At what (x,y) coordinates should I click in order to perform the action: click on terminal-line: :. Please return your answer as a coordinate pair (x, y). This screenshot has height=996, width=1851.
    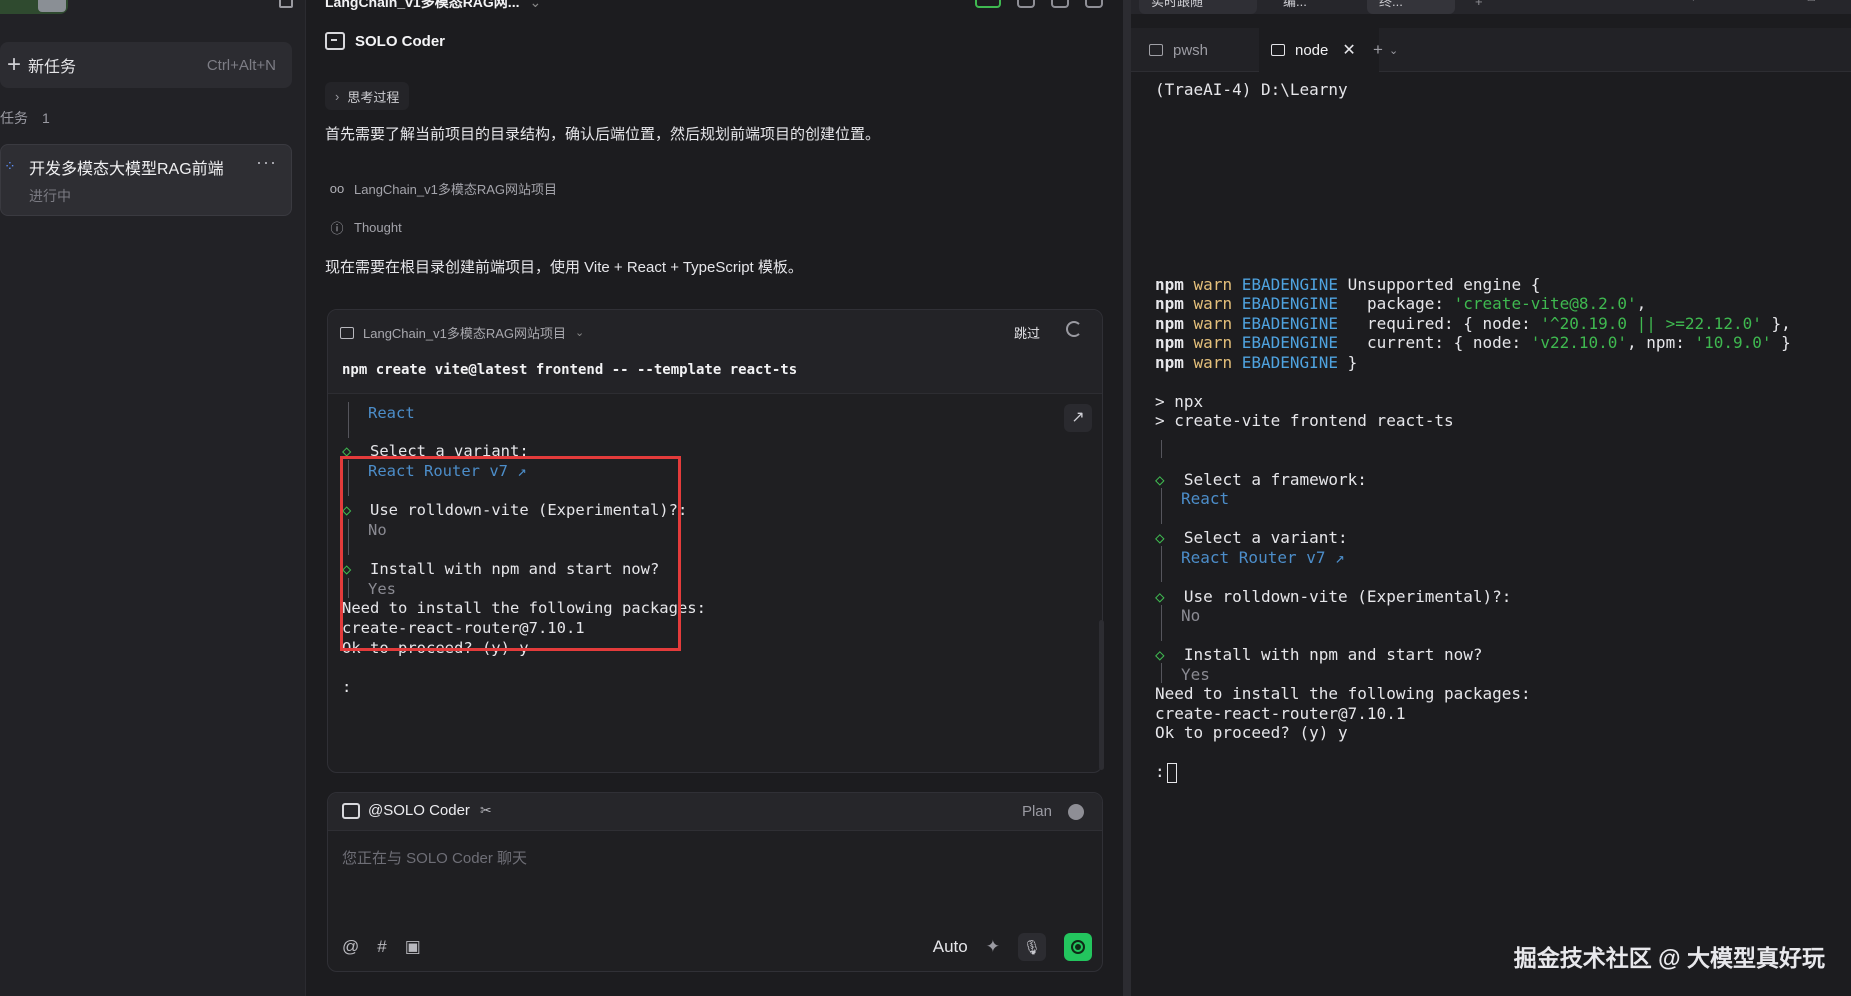
    Looking at the image, I should click on (347, 687).